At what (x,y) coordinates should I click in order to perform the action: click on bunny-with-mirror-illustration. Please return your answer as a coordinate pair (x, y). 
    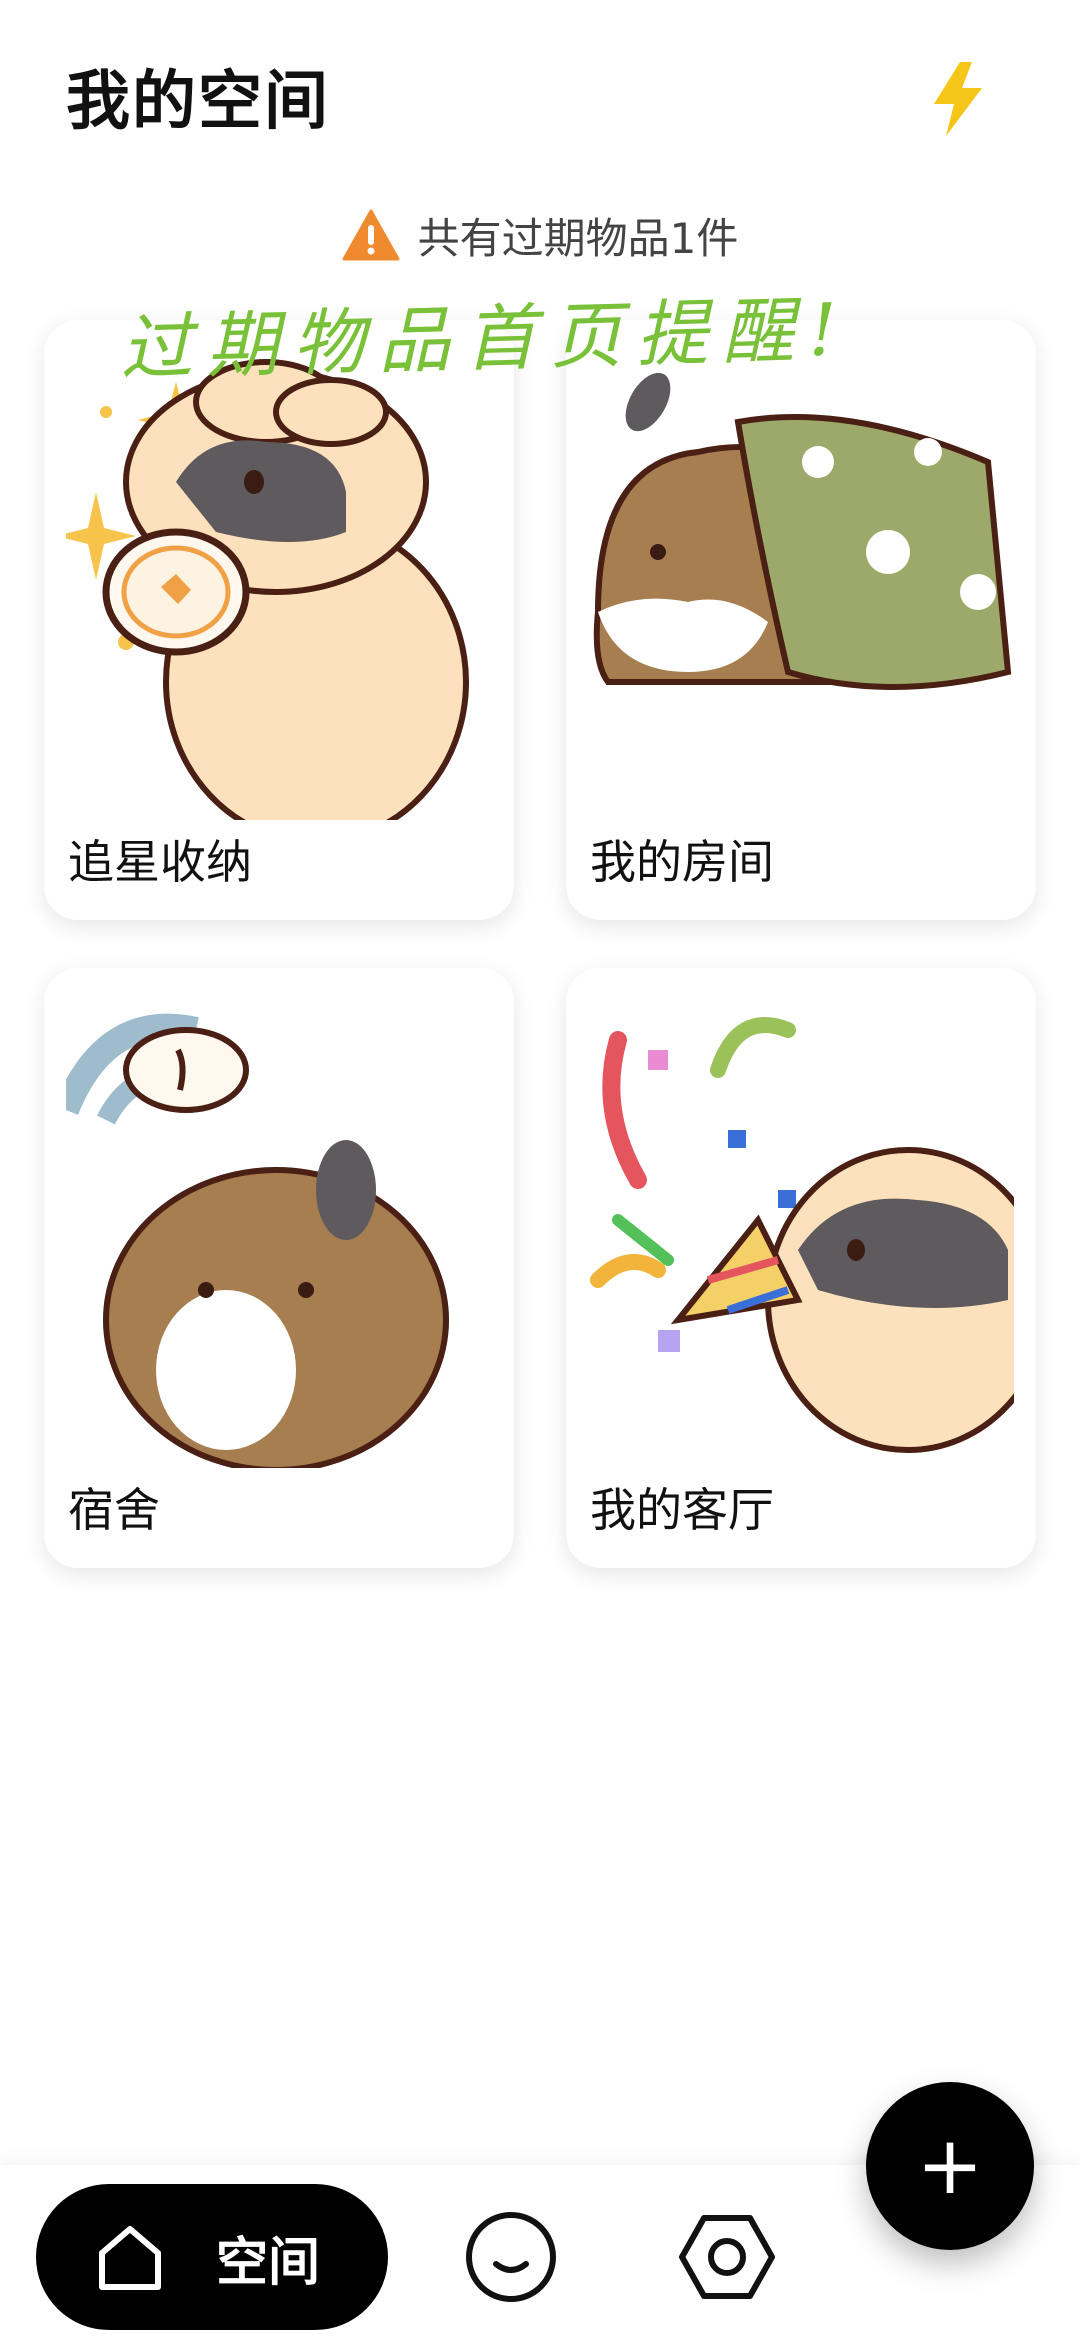
    Looking at the image, I should click on (267, 589).